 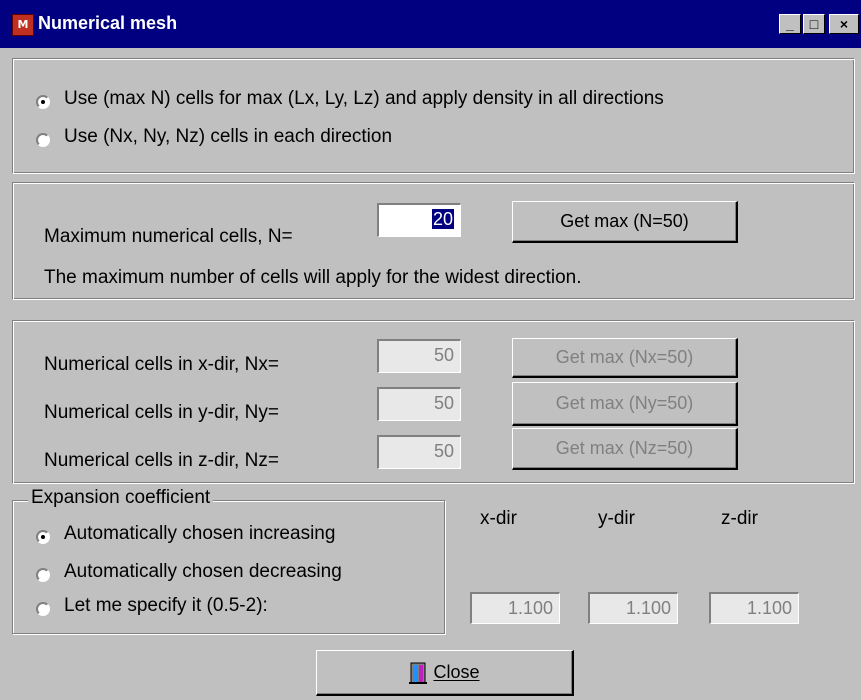 I want to click on get-max-nz-button: Get max (Nz=50), so click(x=625, y=449).